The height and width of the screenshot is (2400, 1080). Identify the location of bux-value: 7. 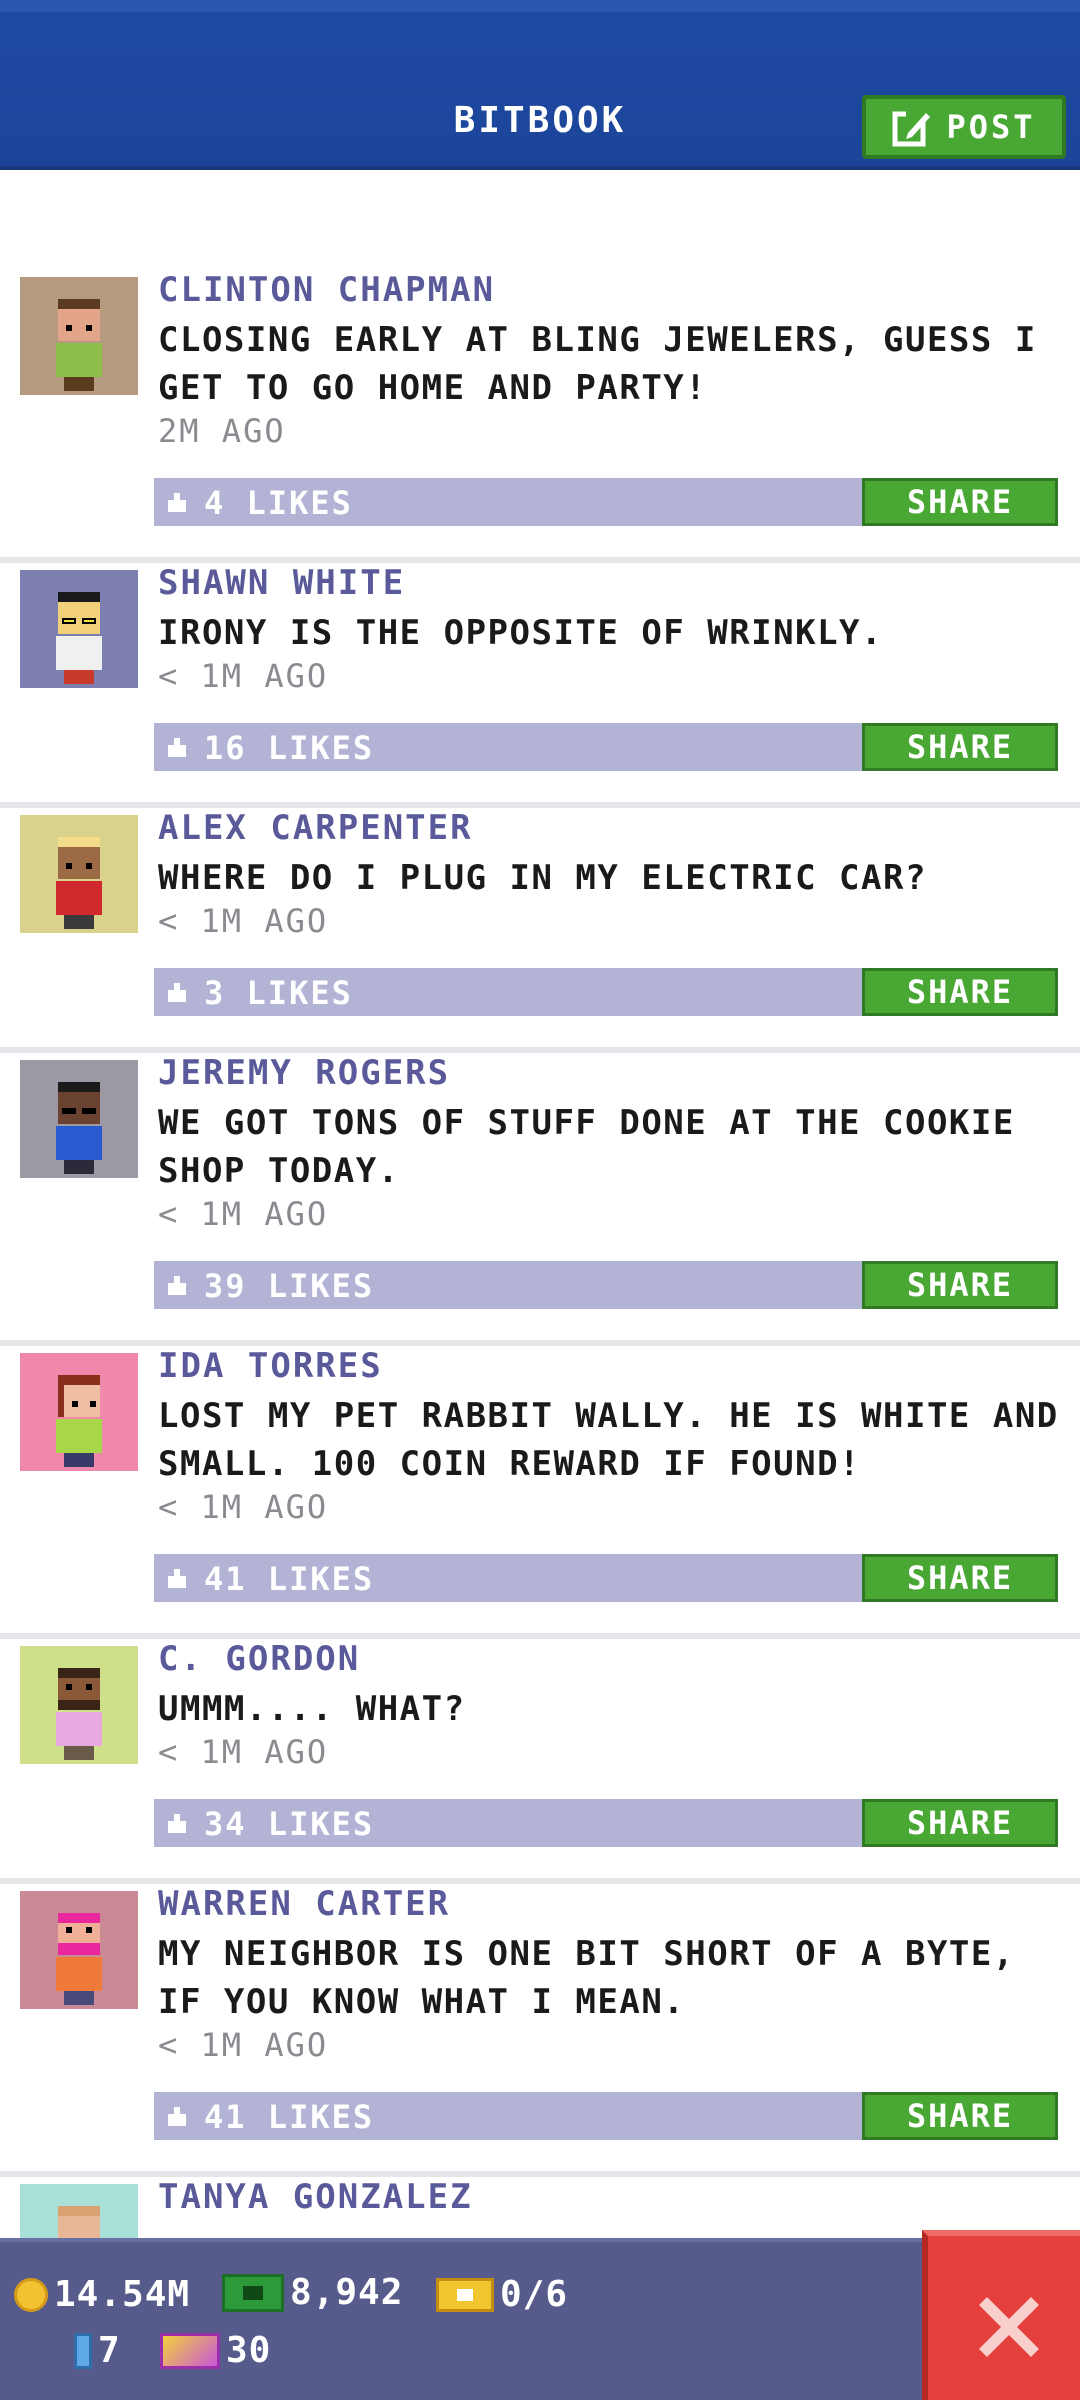
(109, 2350).